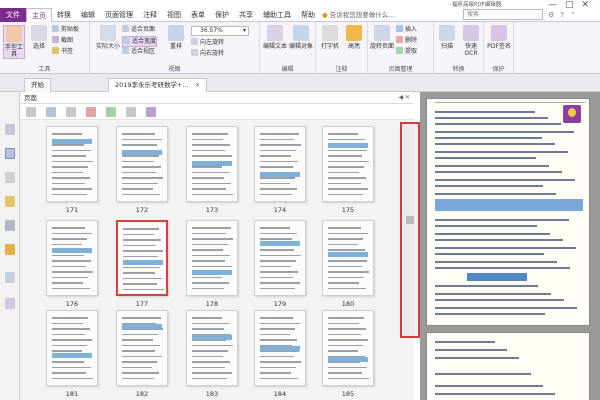 The height and width of the screenshot is (400, 600). What do you see at coordinates (111, 112) in the screenshot?
I see `extract-page-icon` at bounding box center [111, 112].